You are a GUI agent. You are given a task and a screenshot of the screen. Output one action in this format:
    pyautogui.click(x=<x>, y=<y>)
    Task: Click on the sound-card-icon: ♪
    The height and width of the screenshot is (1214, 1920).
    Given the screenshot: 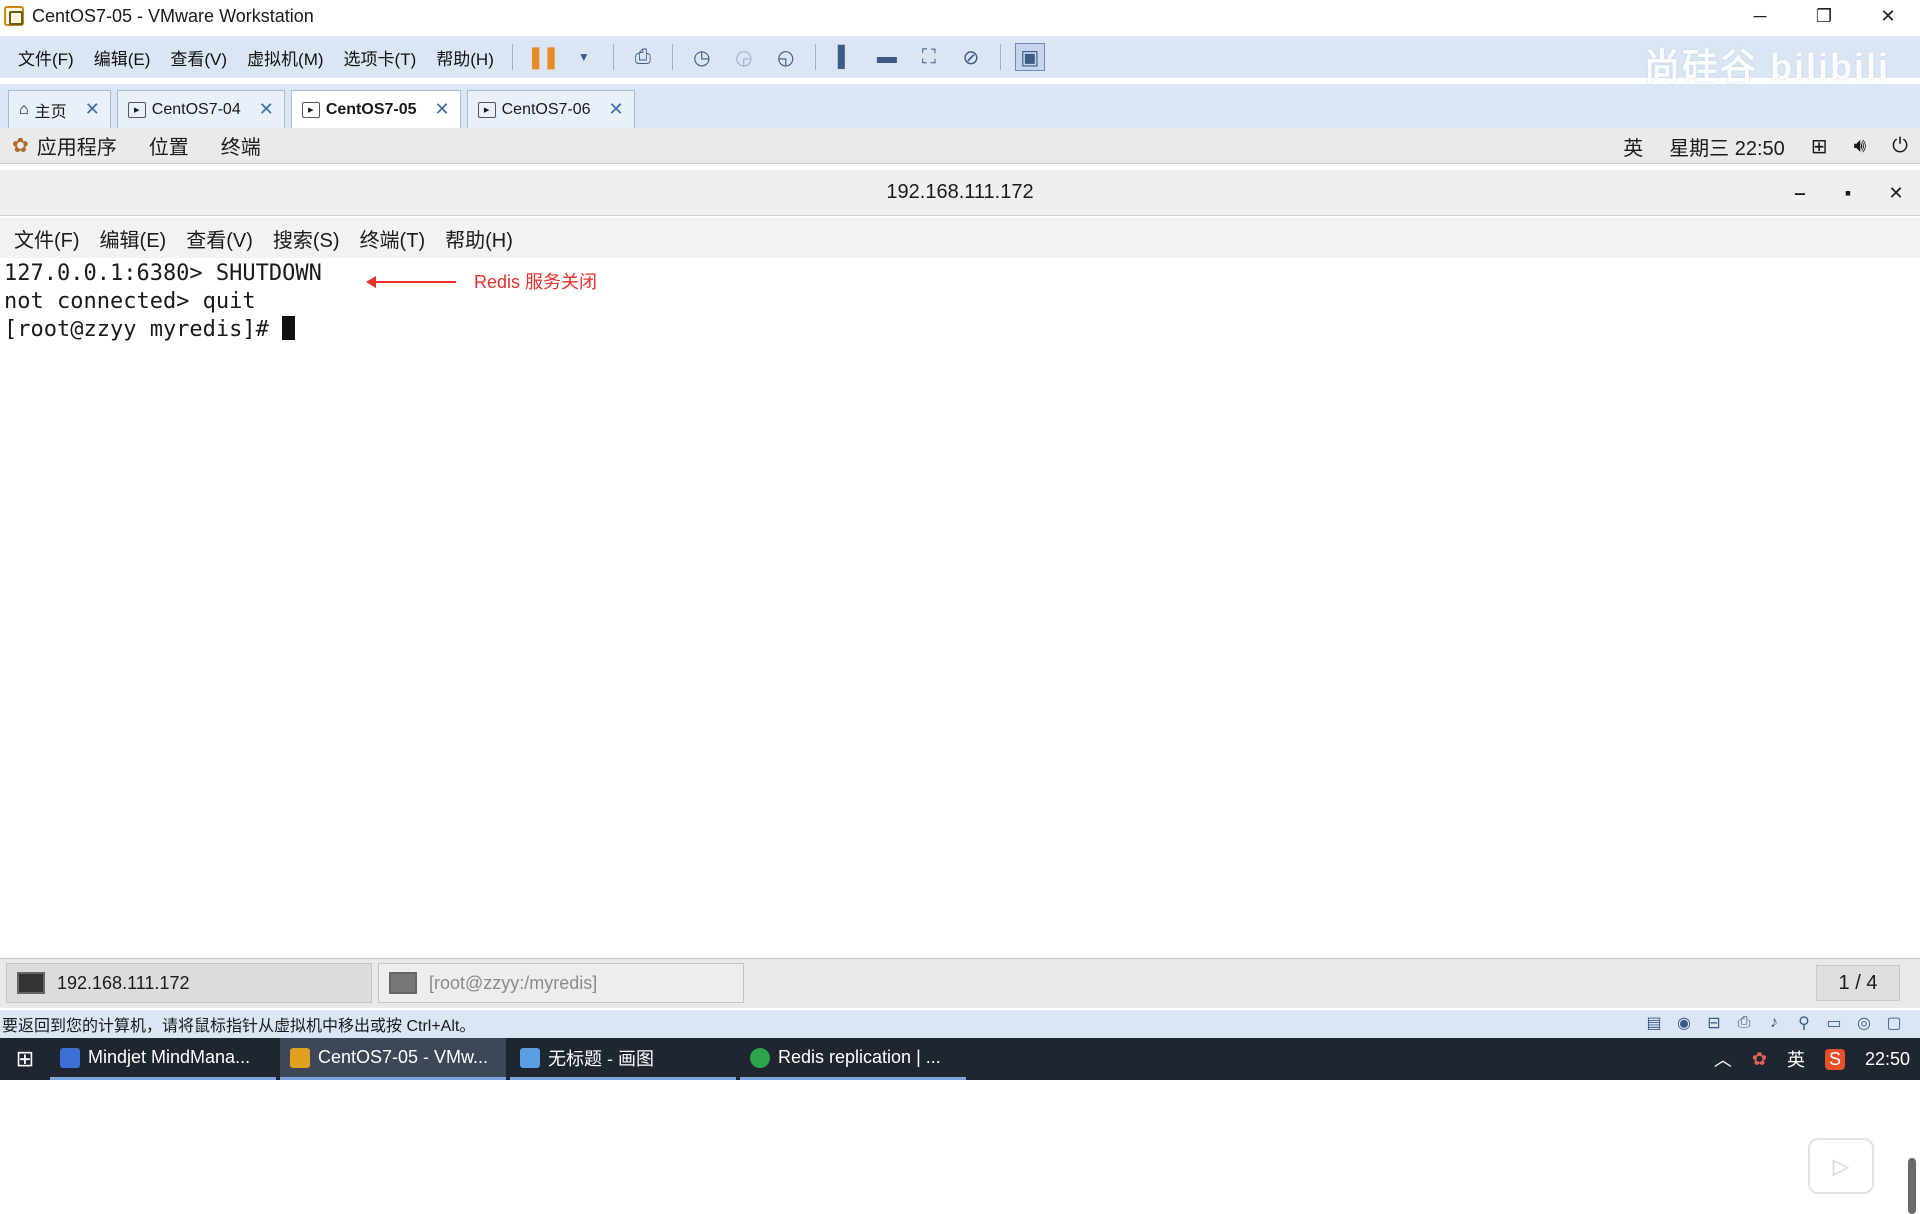 What is the action you would take?
    pyautogui.click(x=1774, y=1023)
    